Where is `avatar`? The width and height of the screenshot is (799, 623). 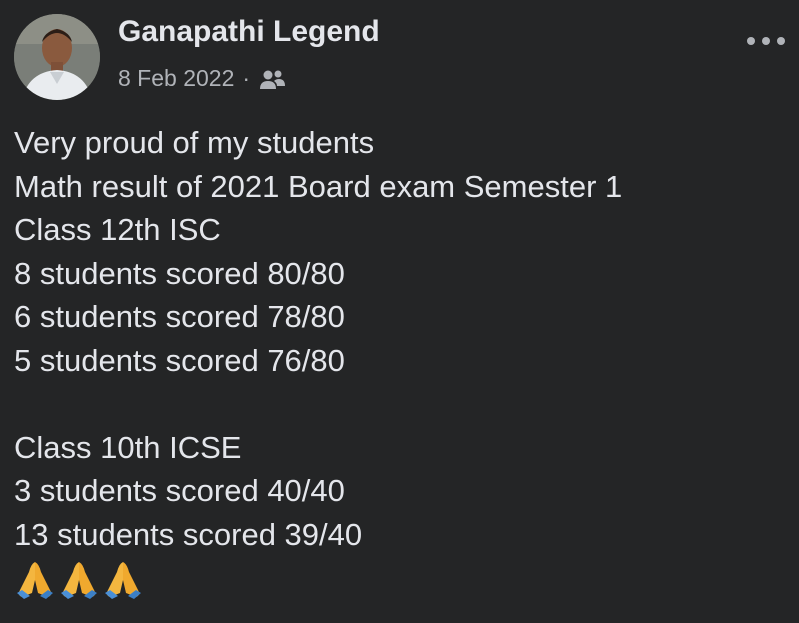
avatar is located at coordinates (57, 57).